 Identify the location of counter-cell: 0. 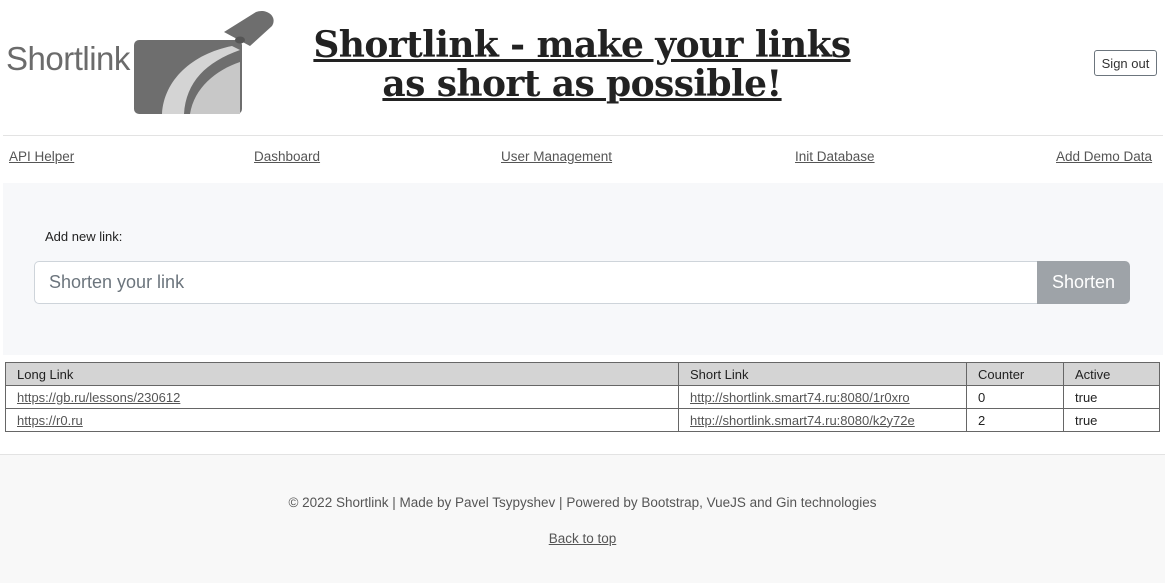
(1015, 397).